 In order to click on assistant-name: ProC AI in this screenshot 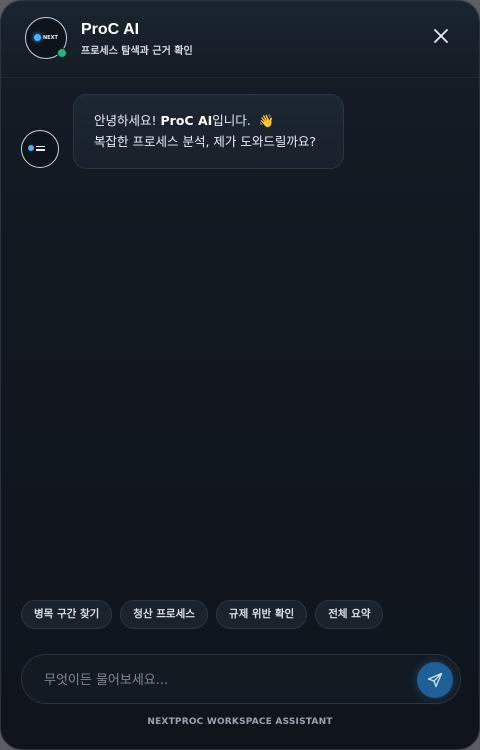, I will do `click(186, 120)`.